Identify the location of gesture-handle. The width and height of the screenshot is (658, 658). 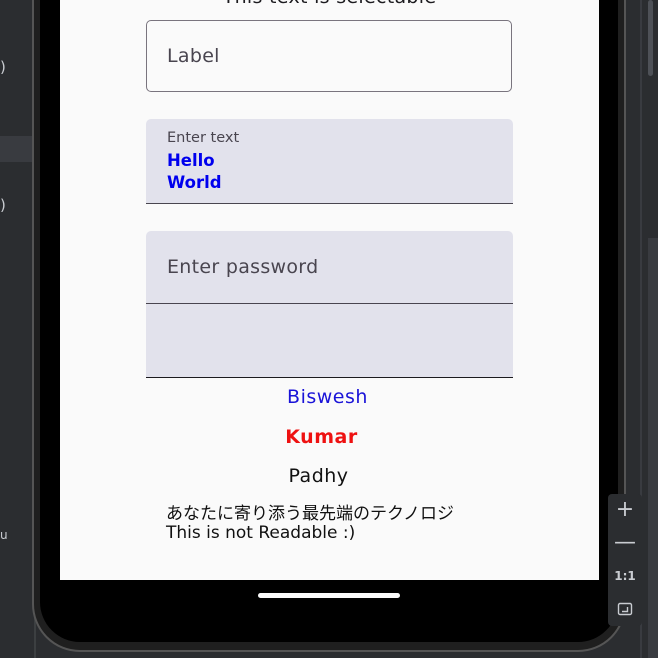
(329, 595).